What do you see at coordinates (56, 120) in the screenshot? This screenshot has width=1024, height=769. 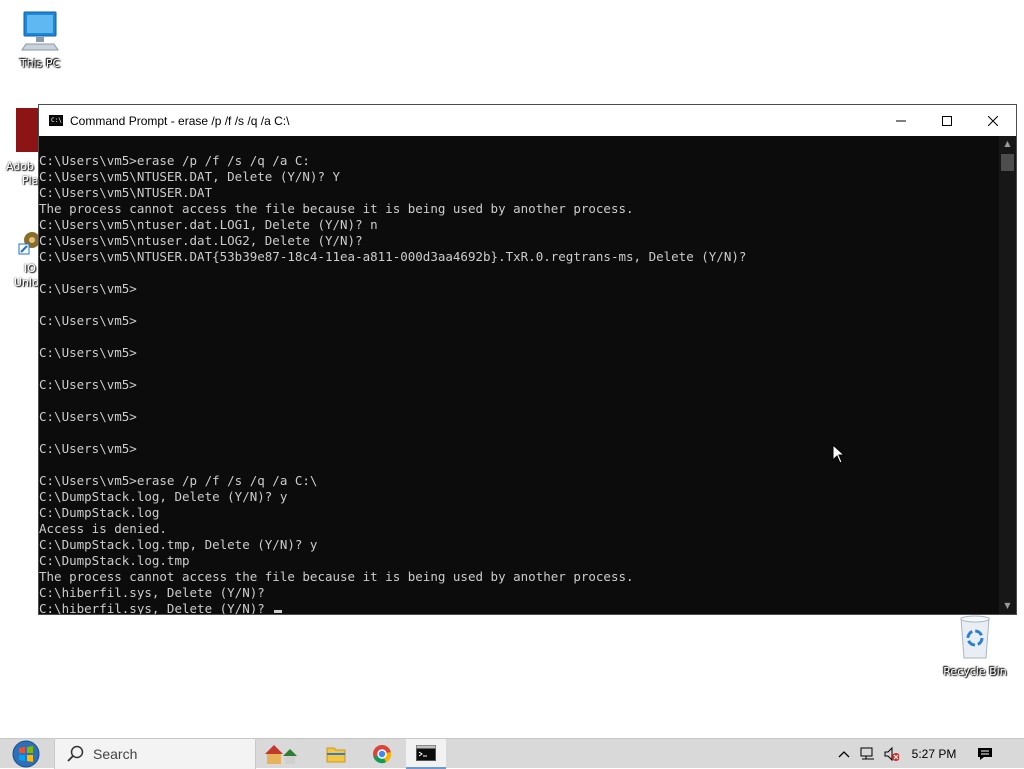 I see `cmd-app-icon: C:\` at bounding box center [56, 120].